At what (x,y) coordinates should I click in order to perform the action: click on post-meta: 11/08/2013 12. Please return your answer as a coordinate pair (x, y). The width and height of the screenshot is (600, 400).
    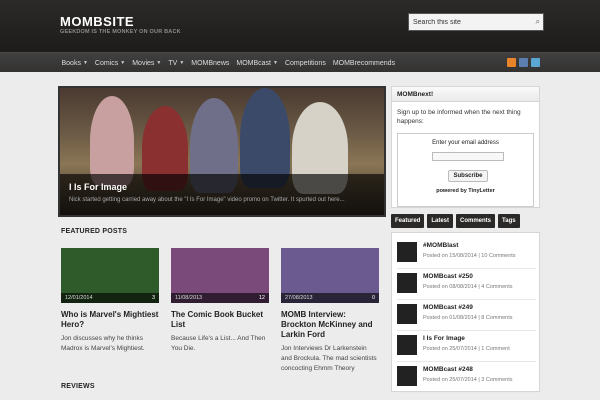
    Looking at the image, I should click on (220, 298).